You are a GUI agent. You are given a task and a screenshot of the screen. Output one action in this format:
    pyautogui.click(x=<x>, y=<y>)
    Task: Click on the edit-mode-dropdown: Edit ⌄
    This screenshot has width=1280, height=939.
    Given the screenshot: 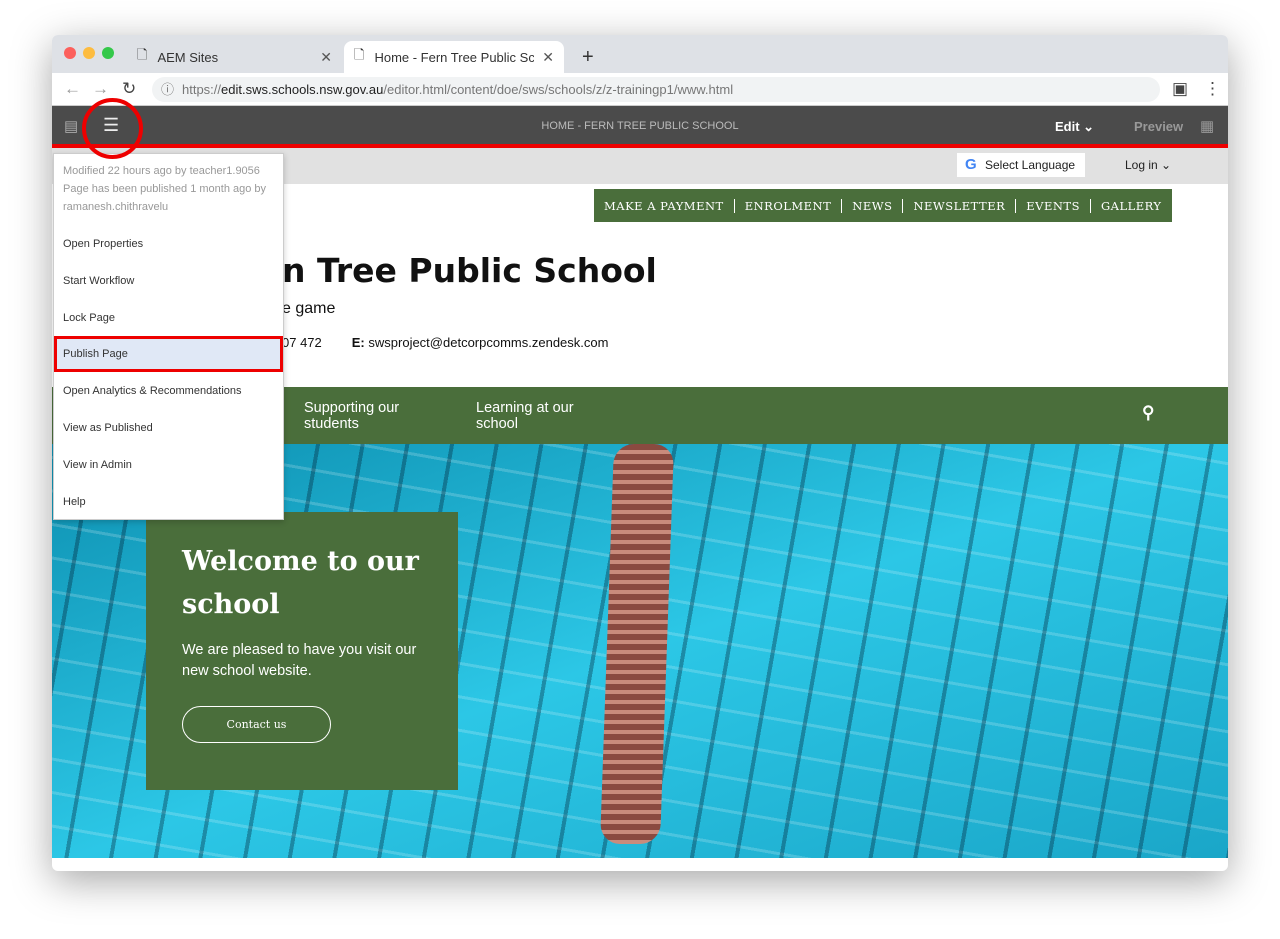 What is the action you would take?
    pyautogui.click(x=1074, y=127)
    